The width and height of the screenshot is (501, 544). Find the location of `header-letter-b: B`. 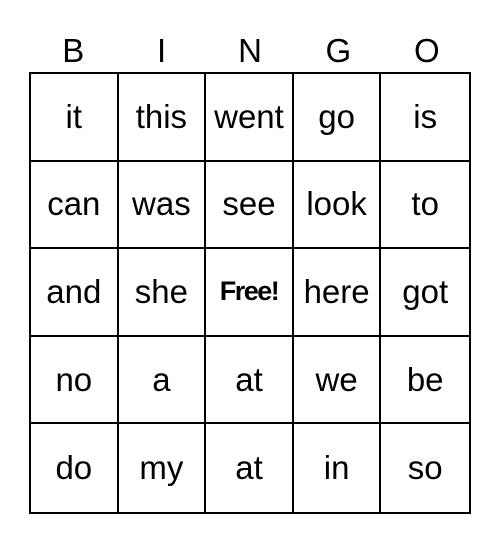

header-letter-b: B is located at coordinates (73, 50).